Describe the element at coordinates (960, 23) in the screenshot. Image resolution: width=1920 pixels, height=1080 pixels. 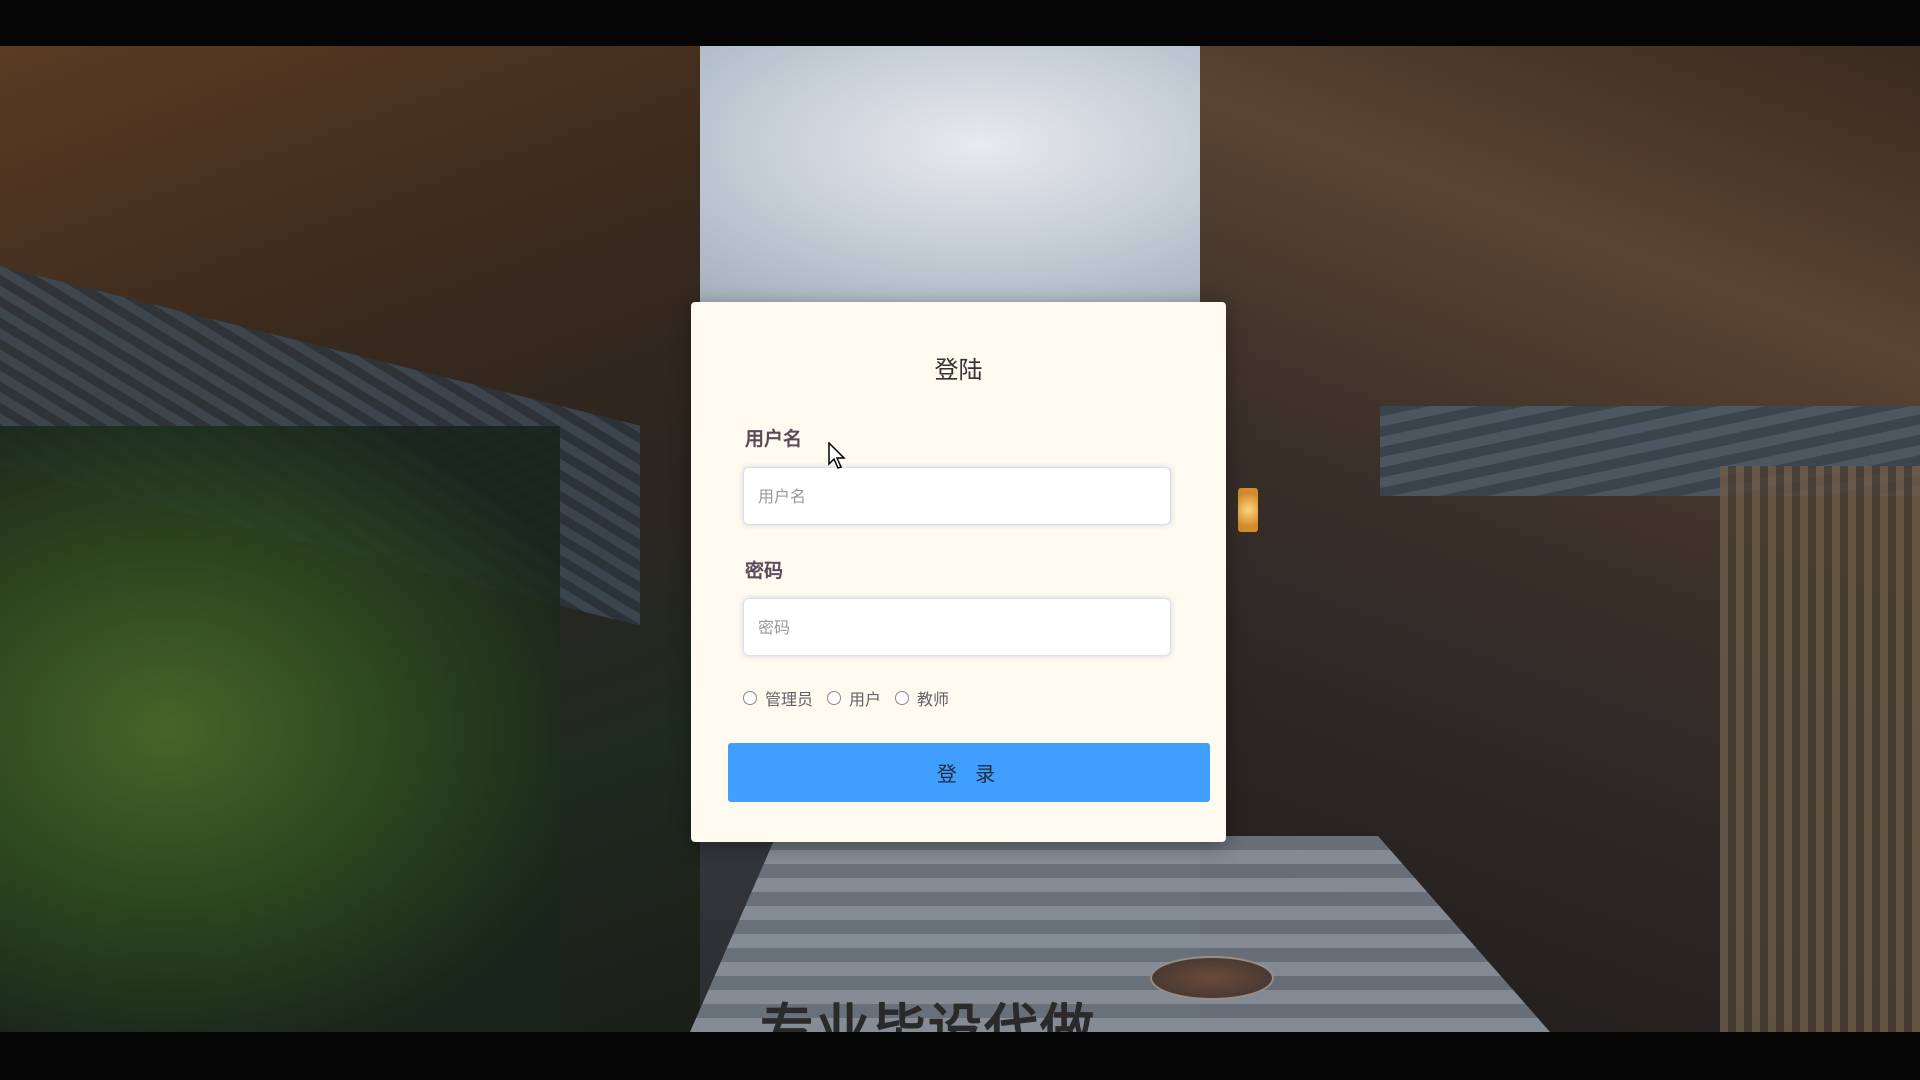
I see `letterbox-top` at that location.